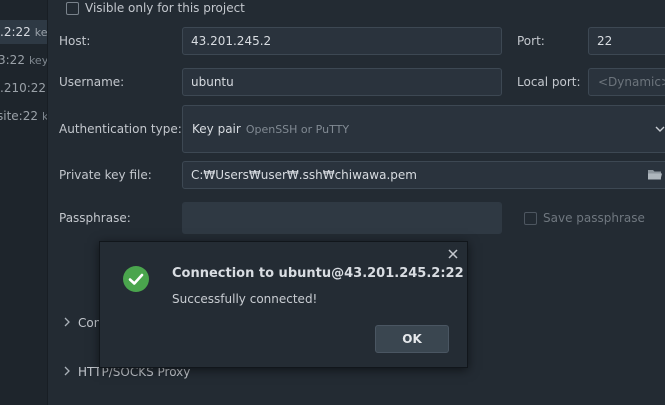  What do you see at coordinates (212, 82) in the screenshot?
I see `username-value: ubuntu` at bounding box center [212, 82].